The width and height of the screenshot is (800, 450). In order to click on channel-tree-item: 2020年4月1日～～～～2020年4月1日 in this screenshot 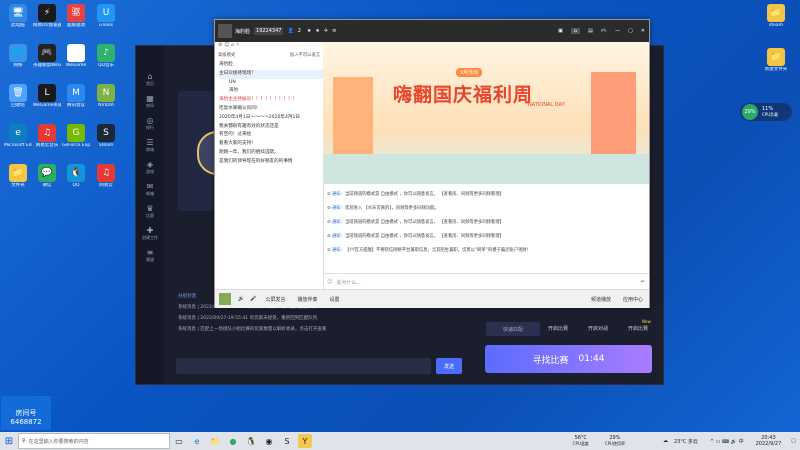, I will do `click(271, 118)`.